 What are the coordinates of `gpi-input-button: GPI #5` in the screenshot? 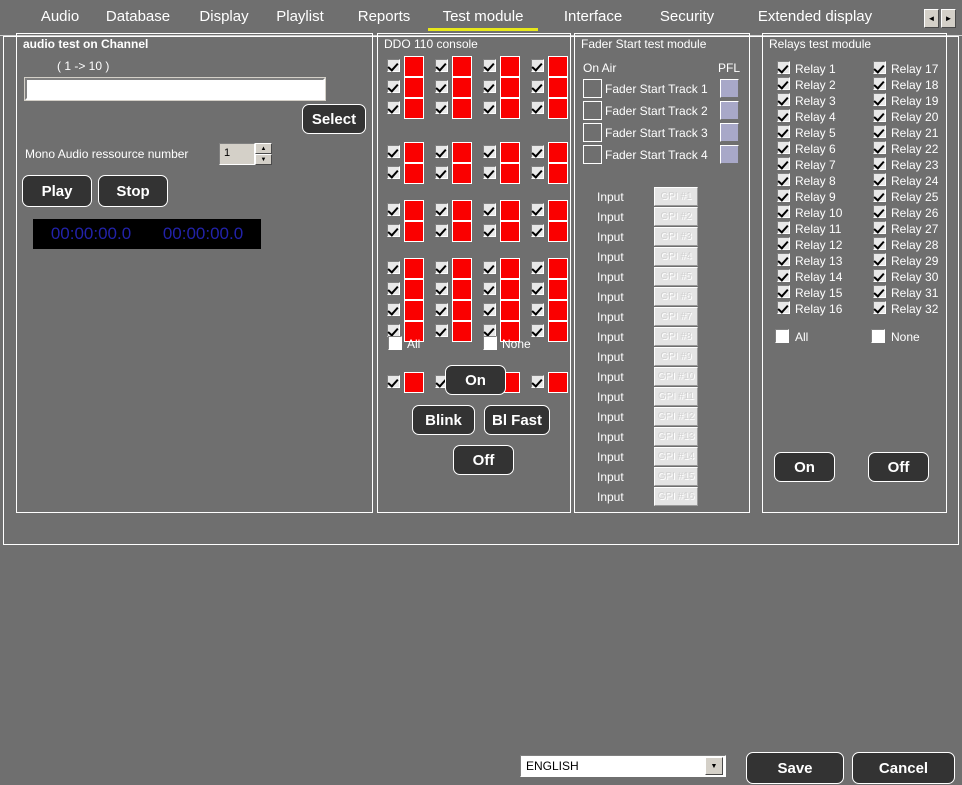 It's located at (676, 276).